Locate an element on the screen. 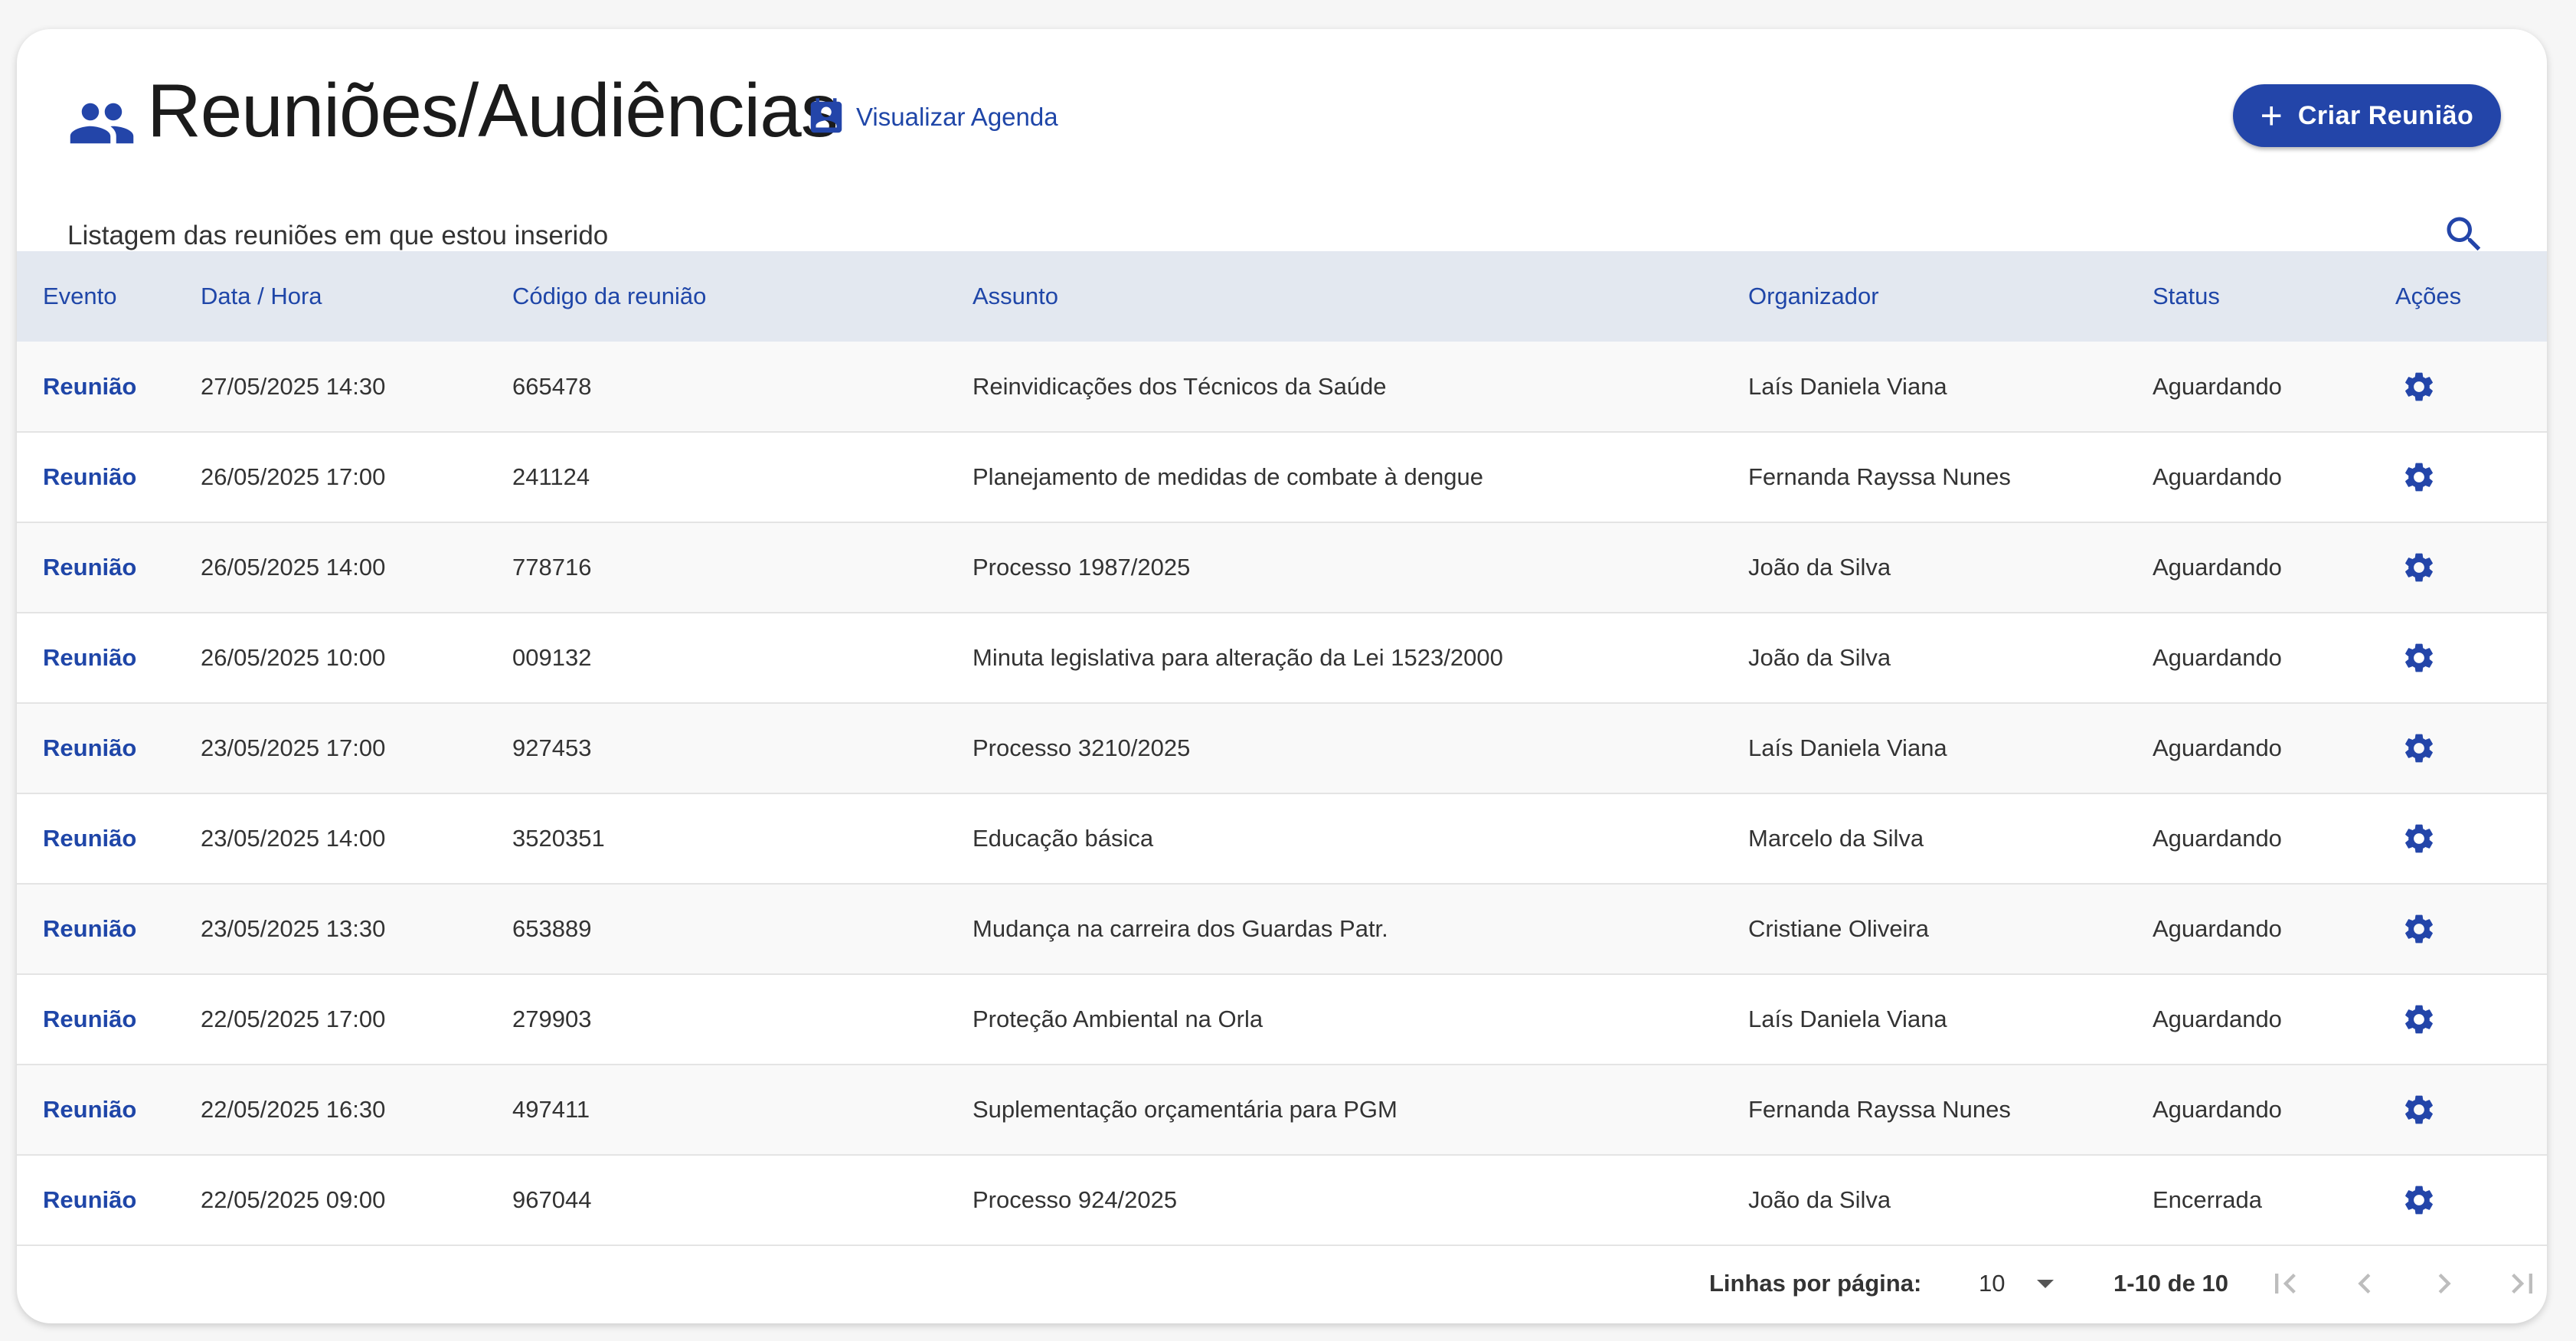 This screenshot has width=2576, height=1341. cell-data-hora: 26/05/2025 14:00 is located at coordinates (293, 568).